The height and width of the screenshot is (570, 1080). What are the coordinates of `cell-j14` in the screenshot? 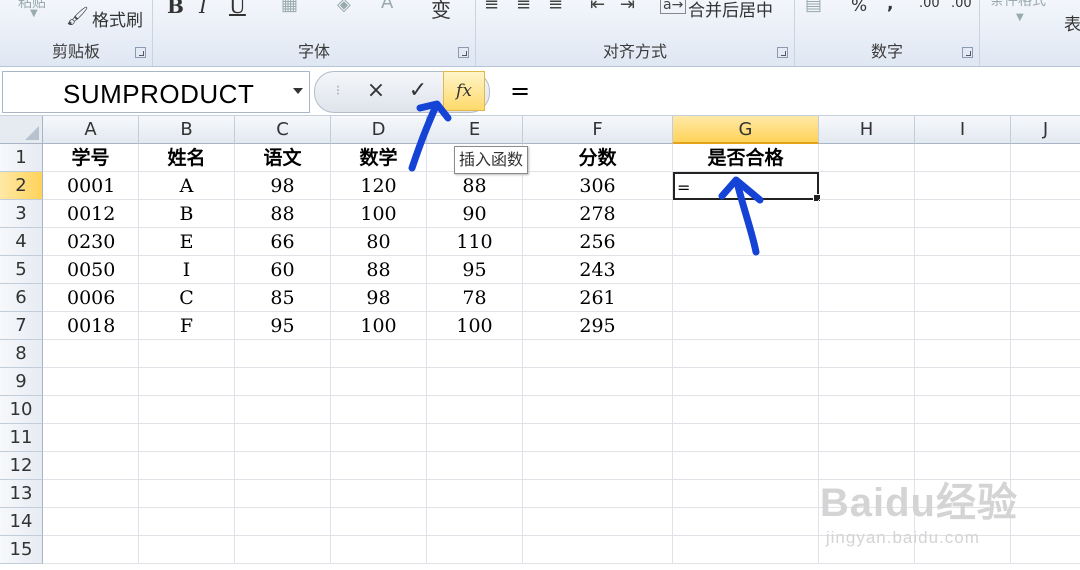 It's located at (1045, 522).